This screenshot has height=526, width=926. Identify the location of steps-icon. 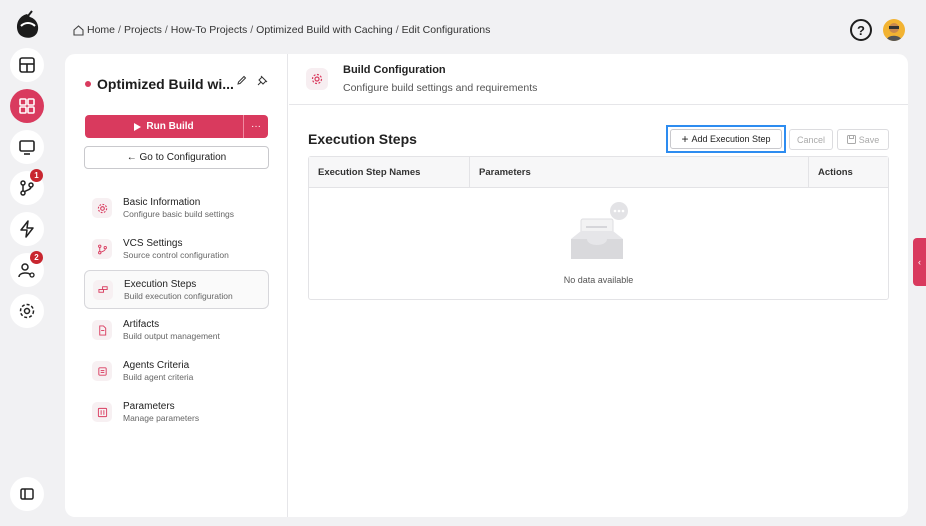
(102, 289).